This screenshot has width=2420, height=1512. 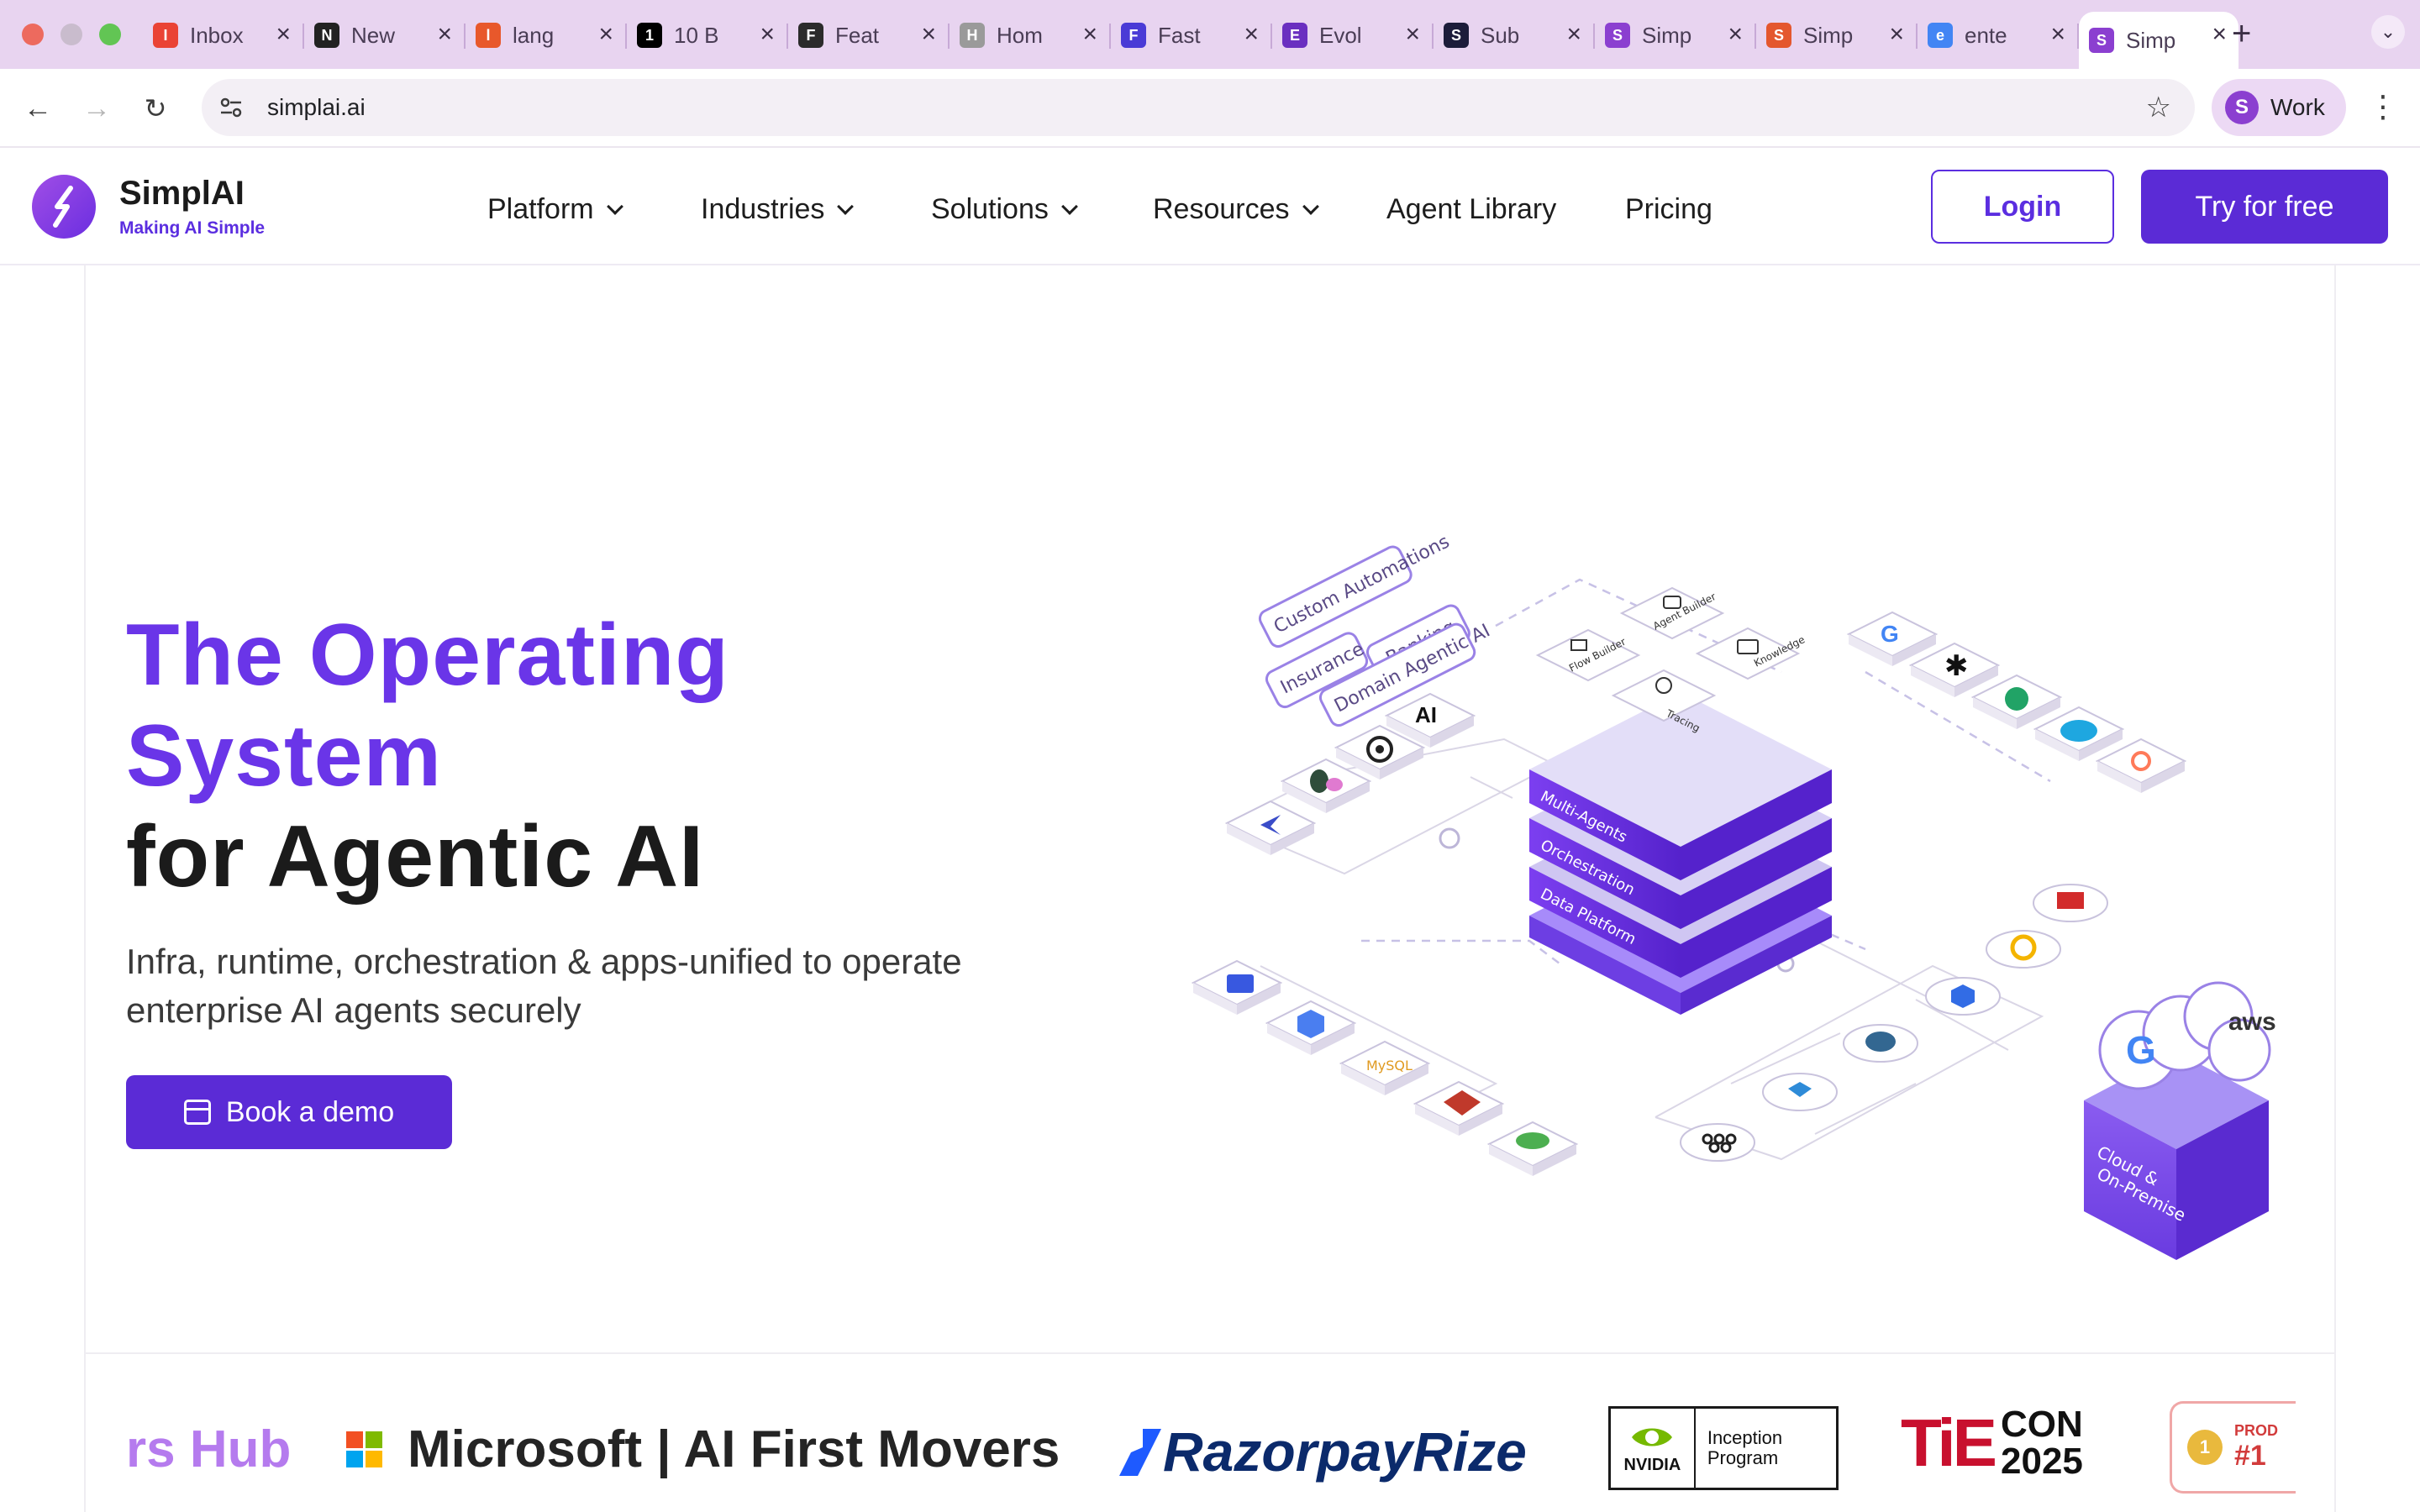 I want to click on nav-resources: Resources, so click(x=1236, y=209).